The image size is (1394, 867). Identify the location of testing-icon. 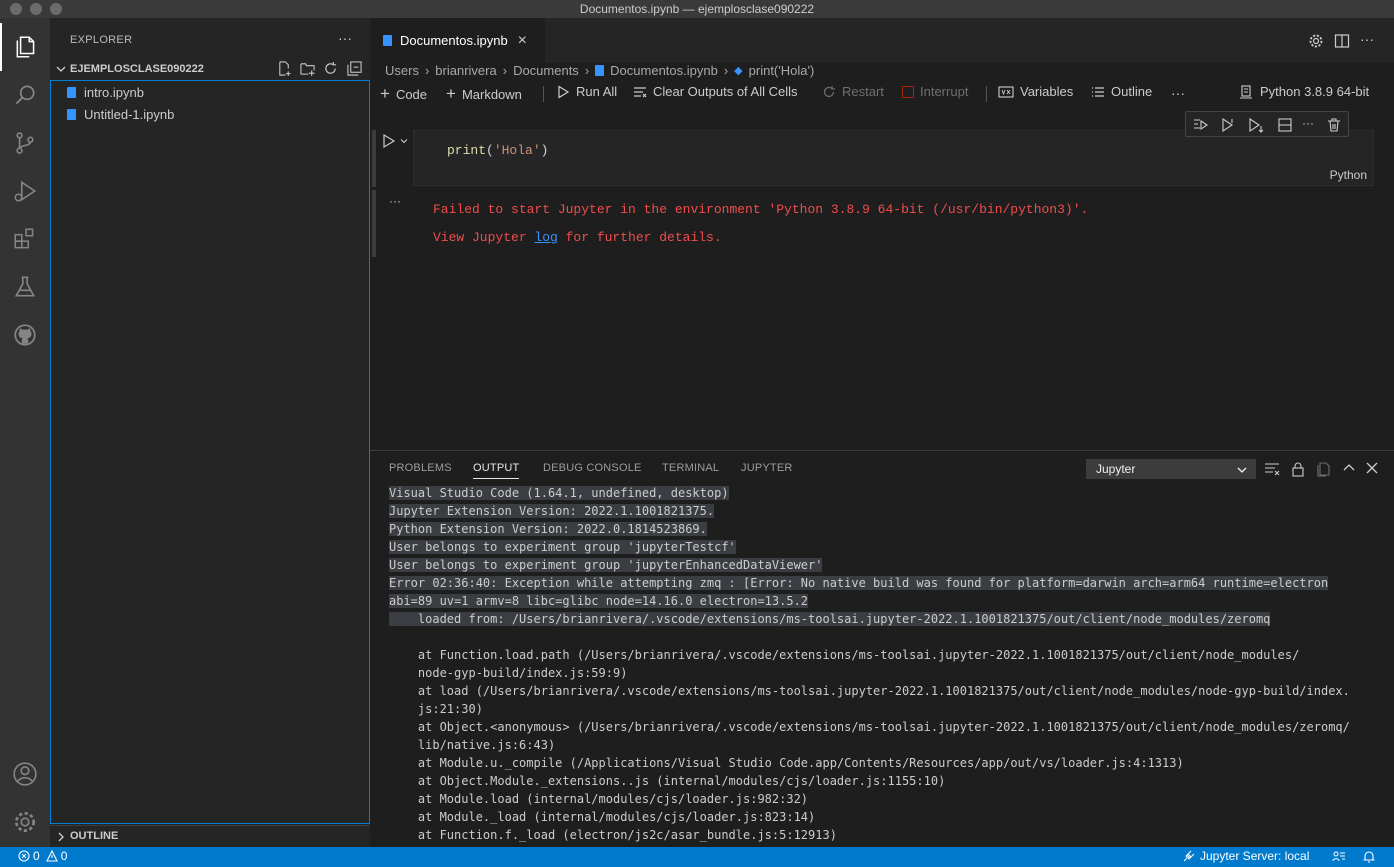
(25, 286).